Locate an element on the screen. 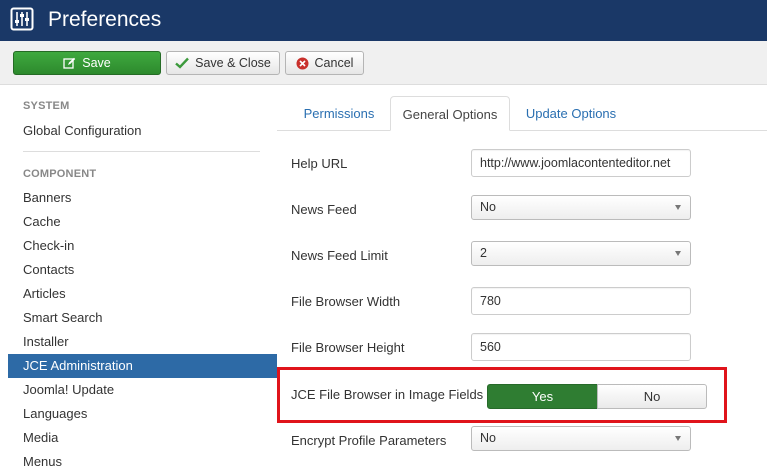 Image resolution: width=767 pixels, height=469 pixels. sidebar-item-cache: Cache is located at coordinates (142, 222).